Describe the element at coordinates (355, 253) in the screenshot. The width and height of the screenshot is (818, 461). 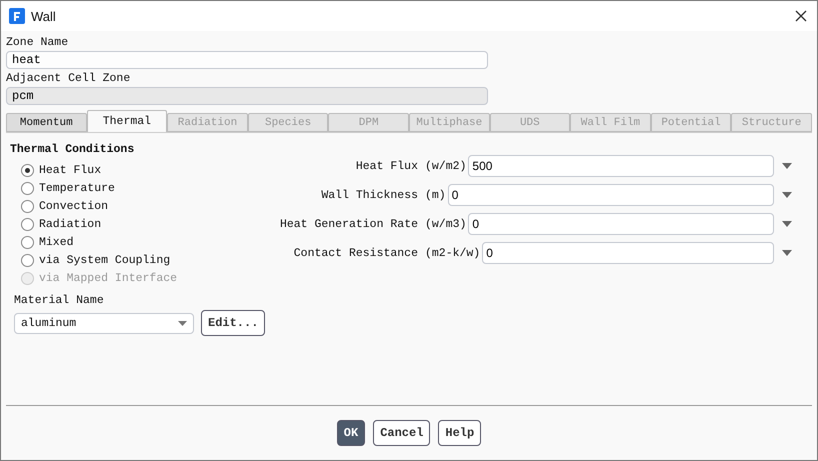
I see `parameter-label: Contact Resistance` at that location.